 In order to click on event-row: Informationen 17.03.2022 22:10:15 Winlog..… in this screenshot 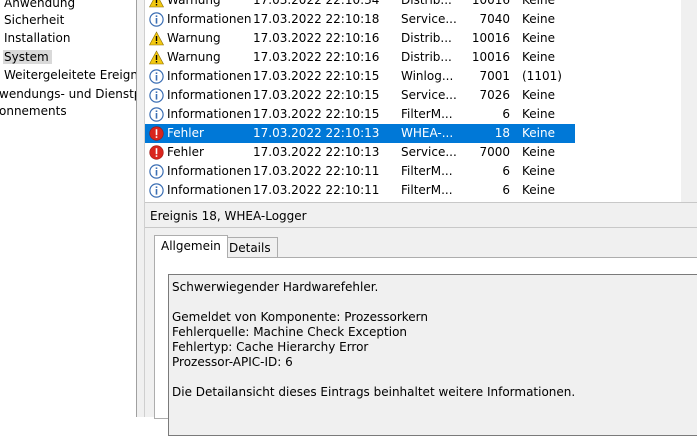, I will do `click(360, 76)`.